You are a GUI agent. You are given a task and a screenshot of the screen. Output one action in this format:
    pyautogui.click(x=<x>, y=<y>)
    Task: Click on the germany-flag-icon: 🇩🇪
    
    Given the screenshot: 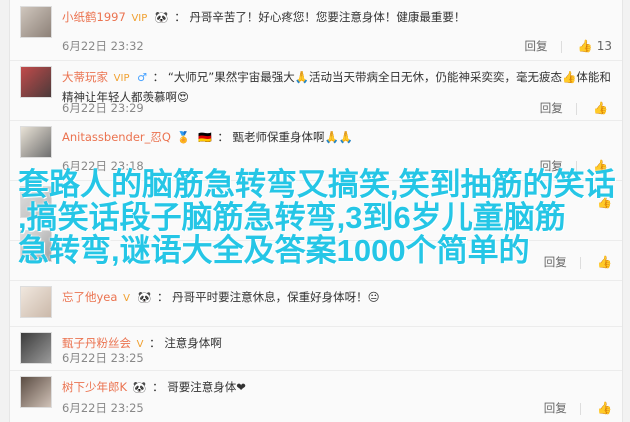 What is the action you would take?
    pyautogui.click(x=204, y=137)
    